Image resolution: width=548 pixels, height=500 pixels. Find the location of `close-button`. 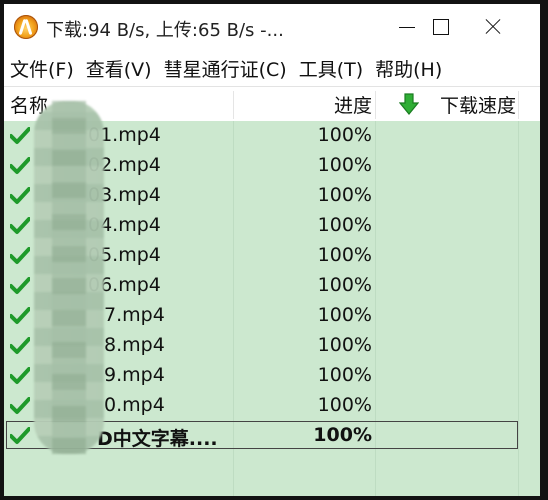

close-button is located at coordinates (493, 27).